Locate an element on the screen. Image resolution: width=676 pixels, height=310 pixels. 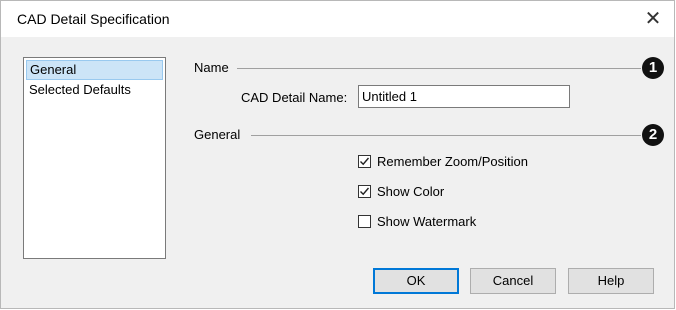
show-color-label: Show Color is located at coordinates (411, 191).